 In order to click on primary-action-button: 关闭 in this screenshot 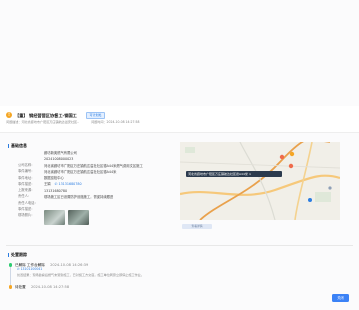, I will do `click(340, 298)`.